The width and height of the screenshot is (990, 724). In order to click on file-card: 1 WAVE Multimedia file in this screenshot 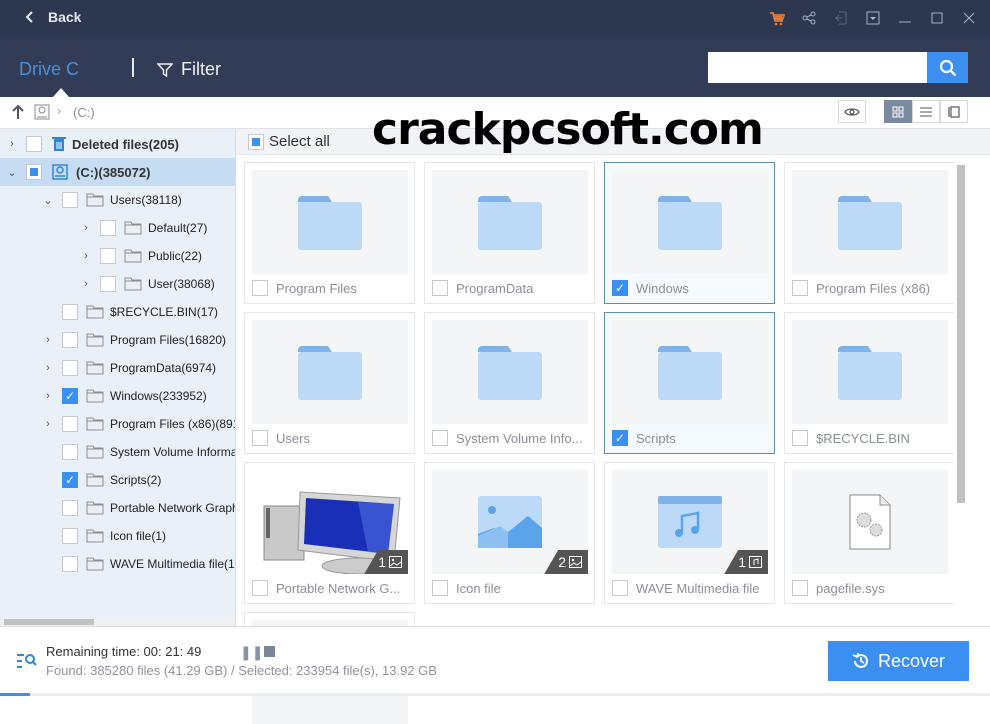, I will do `click(689, 533)`.